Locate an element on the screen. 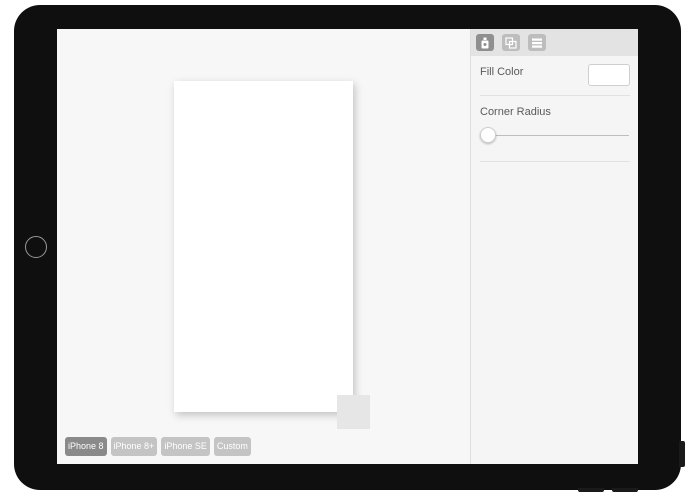  home-button is located at coordinates (36, 247).